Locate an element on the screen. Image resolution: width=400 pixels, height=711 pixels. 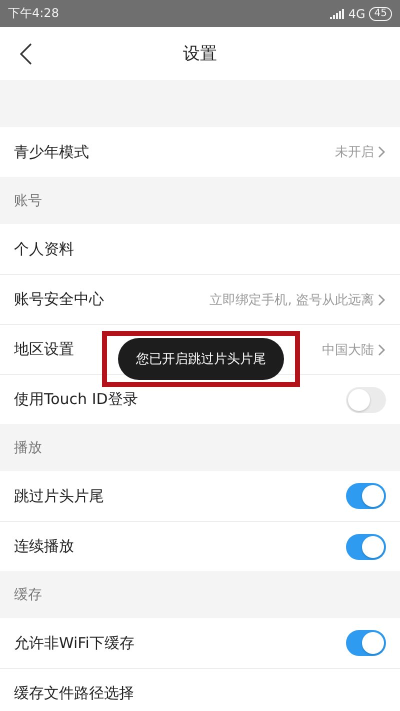
page-title: 设置 is located at coordinates (200, 54).